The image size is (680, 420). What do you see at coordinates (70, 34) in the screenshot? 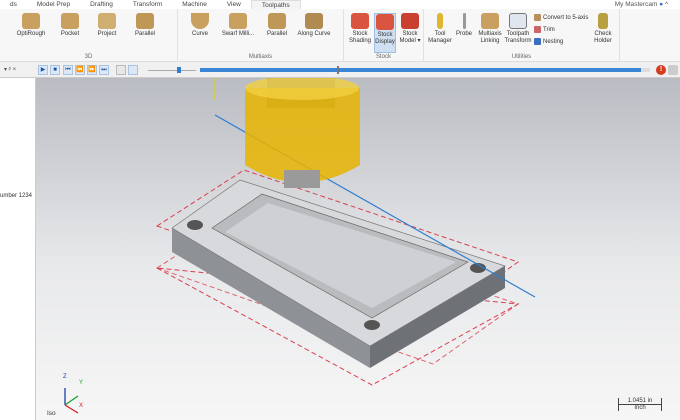
I see `label: Pocket` at bounding box center [70, 34].